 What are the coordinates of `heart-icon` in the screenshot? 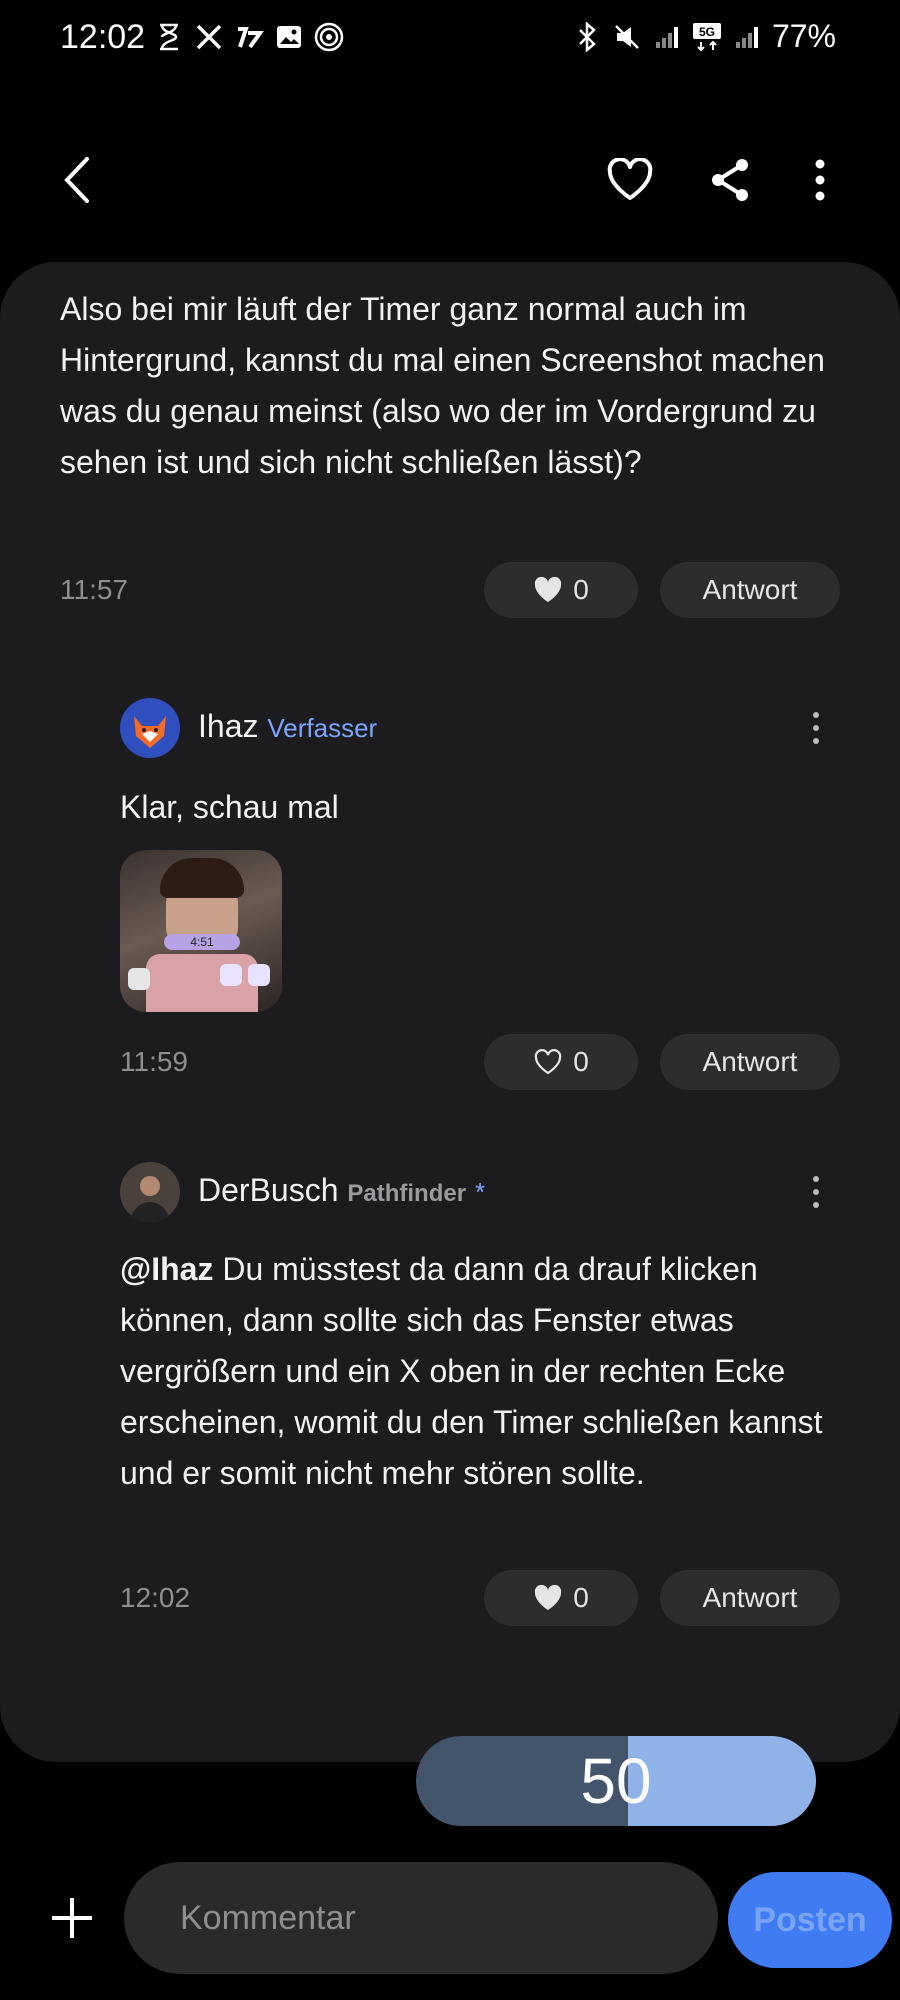 It's located at (630, 179).